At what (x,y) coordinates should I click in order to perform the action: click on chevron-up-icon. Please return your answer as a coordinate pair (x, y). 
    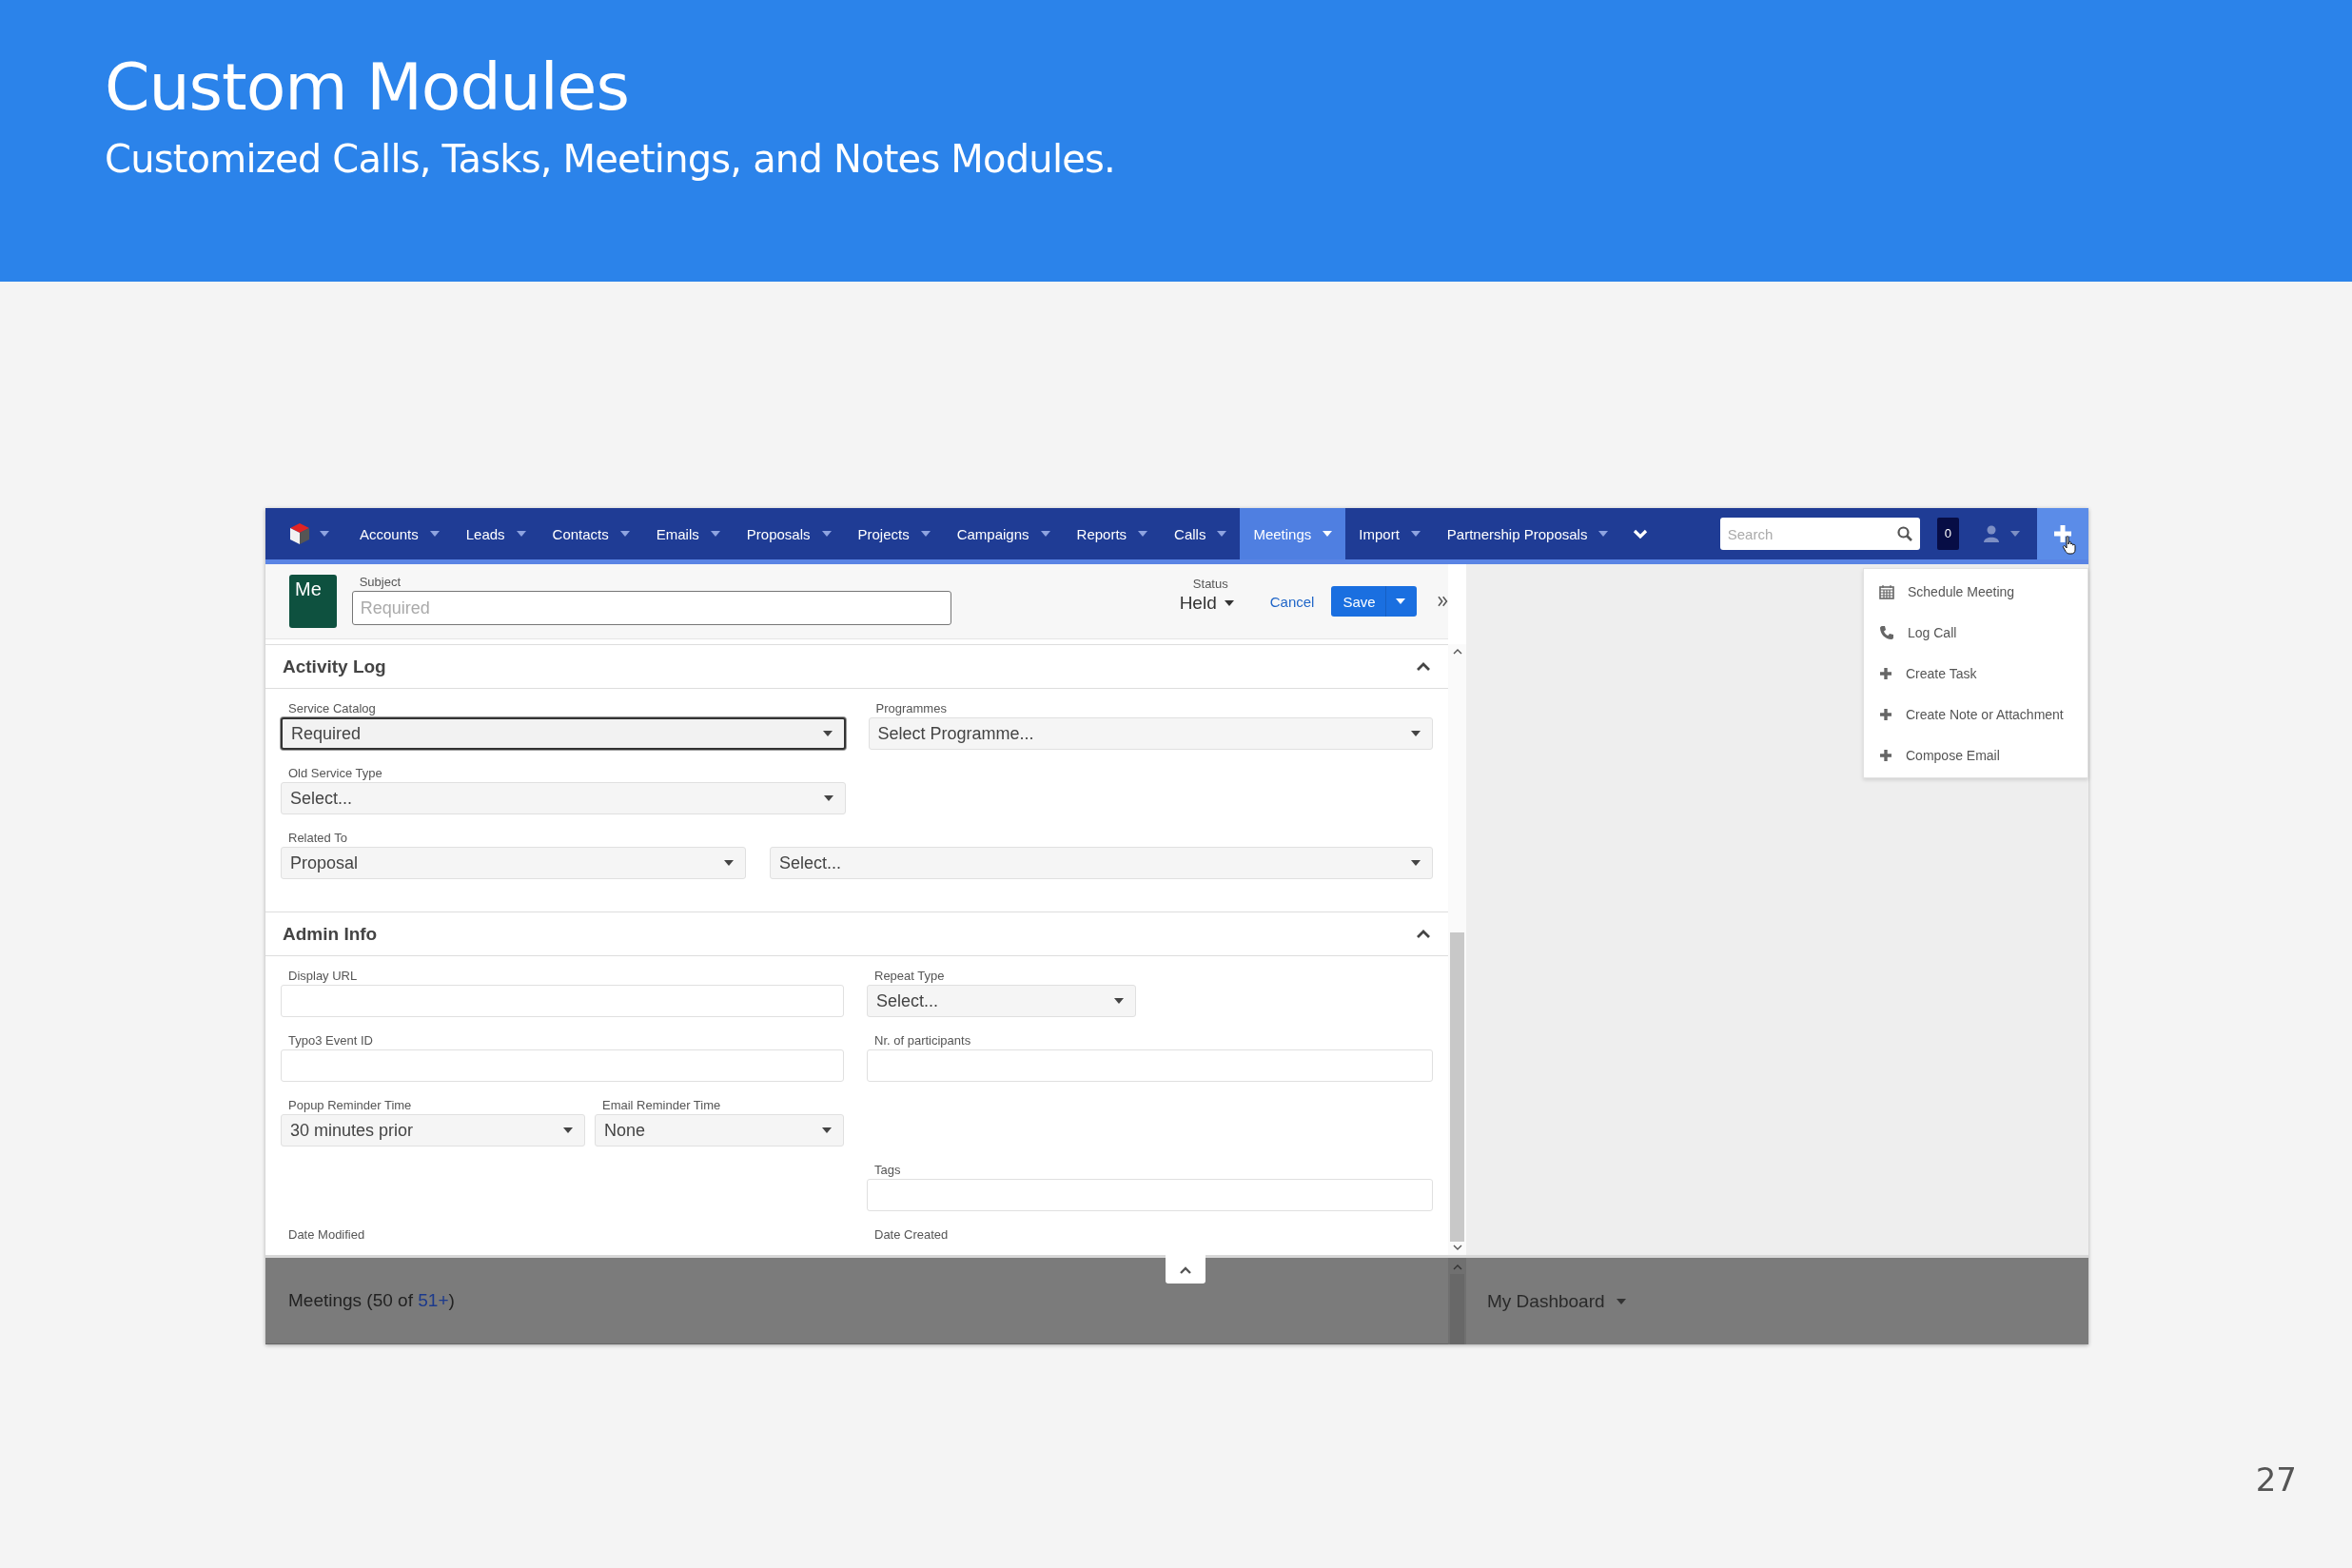
    Looking at the image, I should click on (1185, 1269).